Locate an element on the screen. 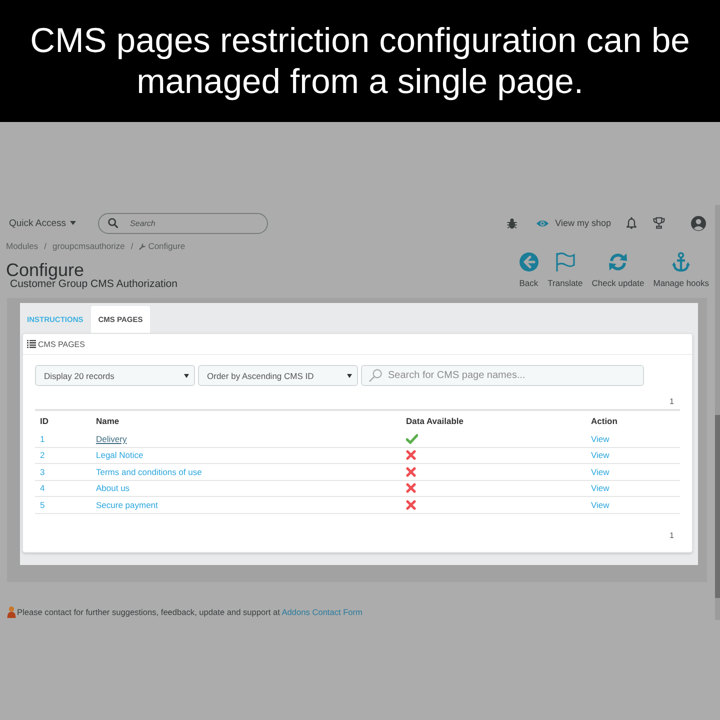 The width and height of the screenshot is (720, 720). display-select: Display 20 records is located at coordinates (115, 375).